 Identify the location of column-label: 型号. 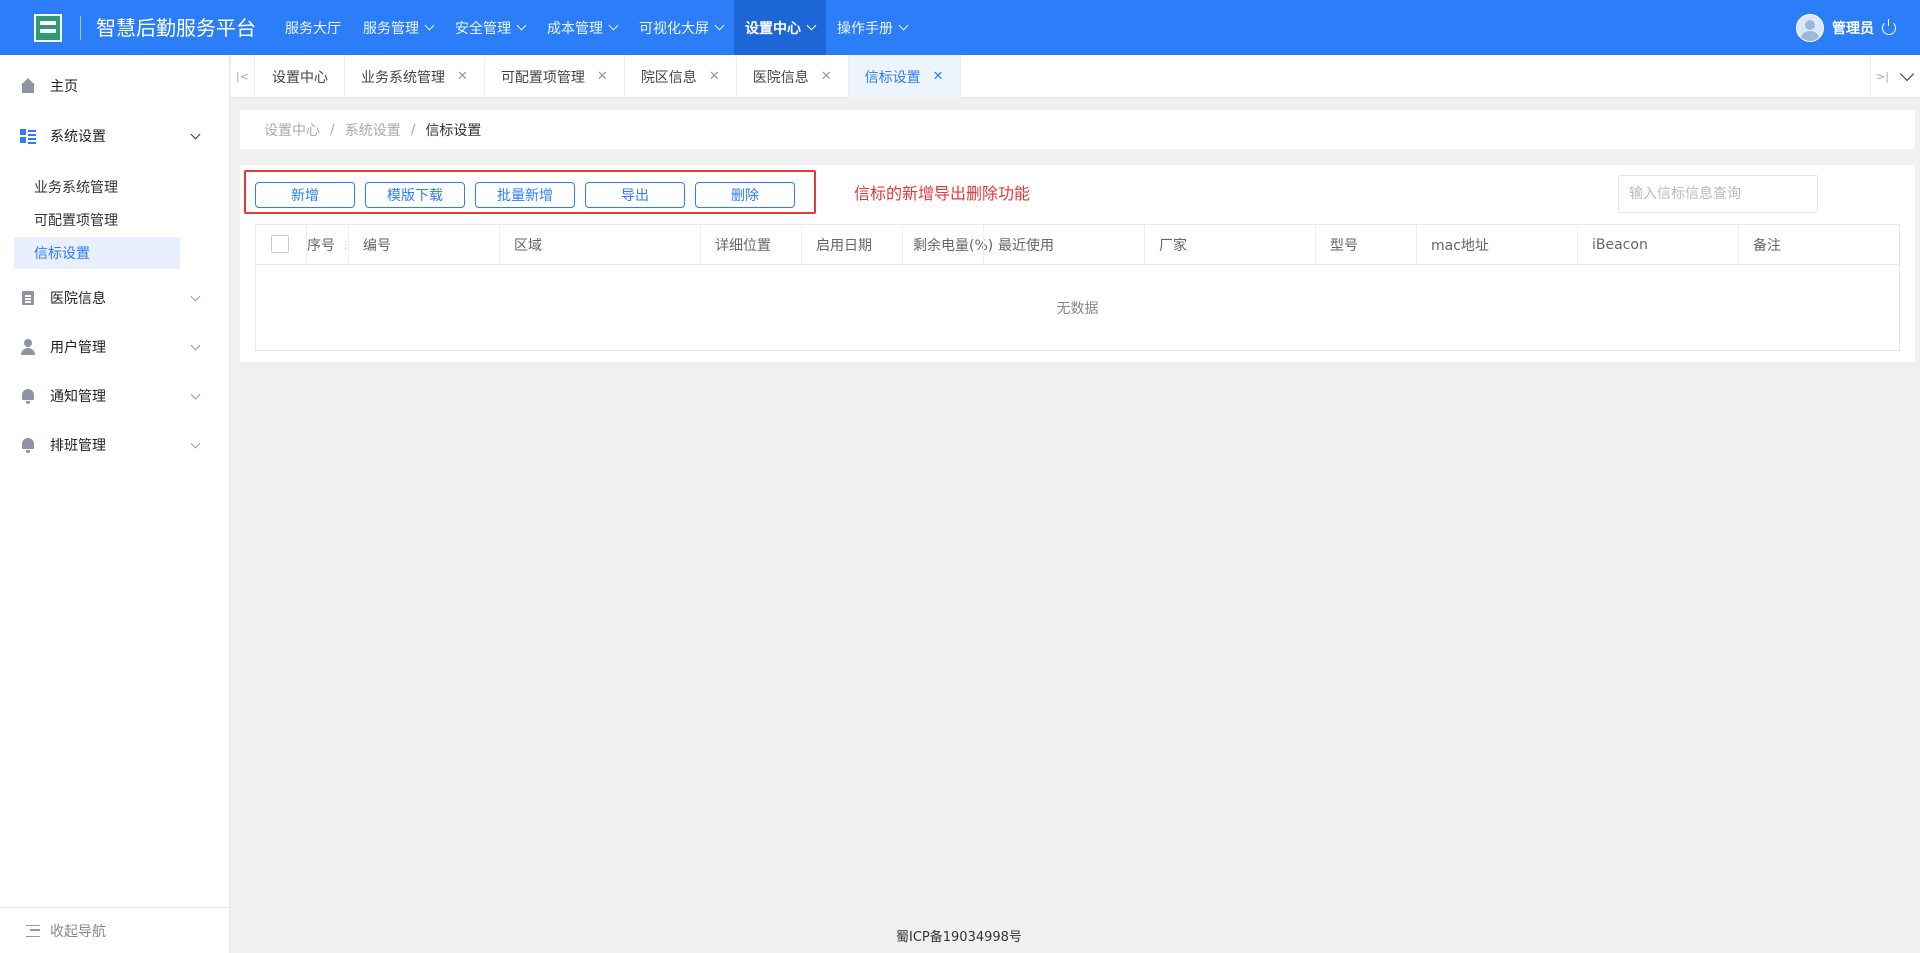
(1344, 246).